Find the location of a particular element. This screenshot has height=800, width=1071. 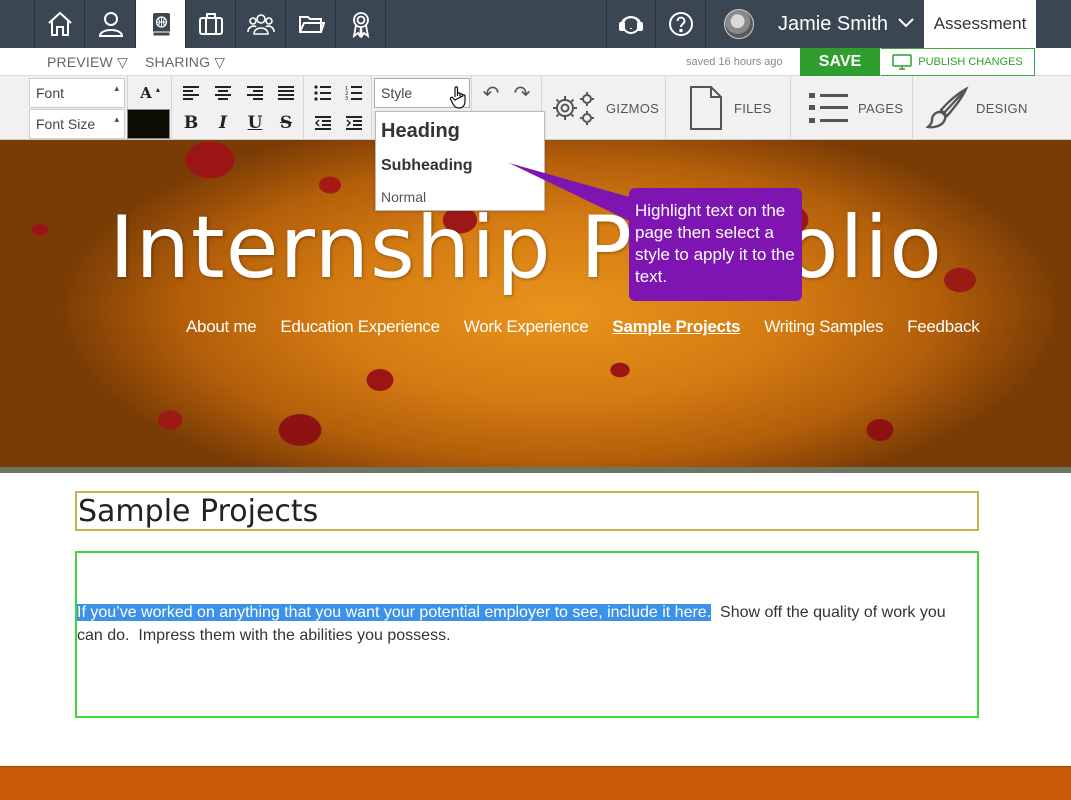

top-navigation: Jamie Smith Assessment is located at coordinates (535, 24).